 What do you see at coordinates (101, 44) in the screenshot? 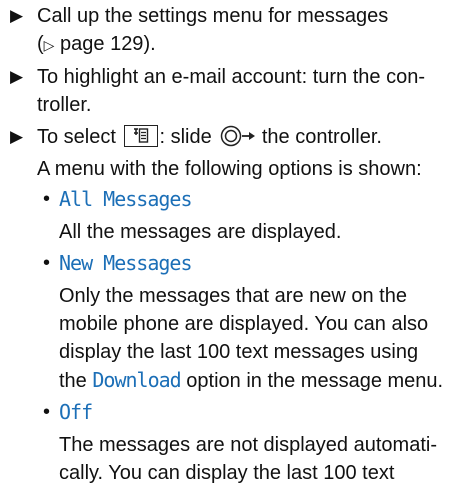
I see `page-reference-link: page 129` at bounding box center [101, 44].